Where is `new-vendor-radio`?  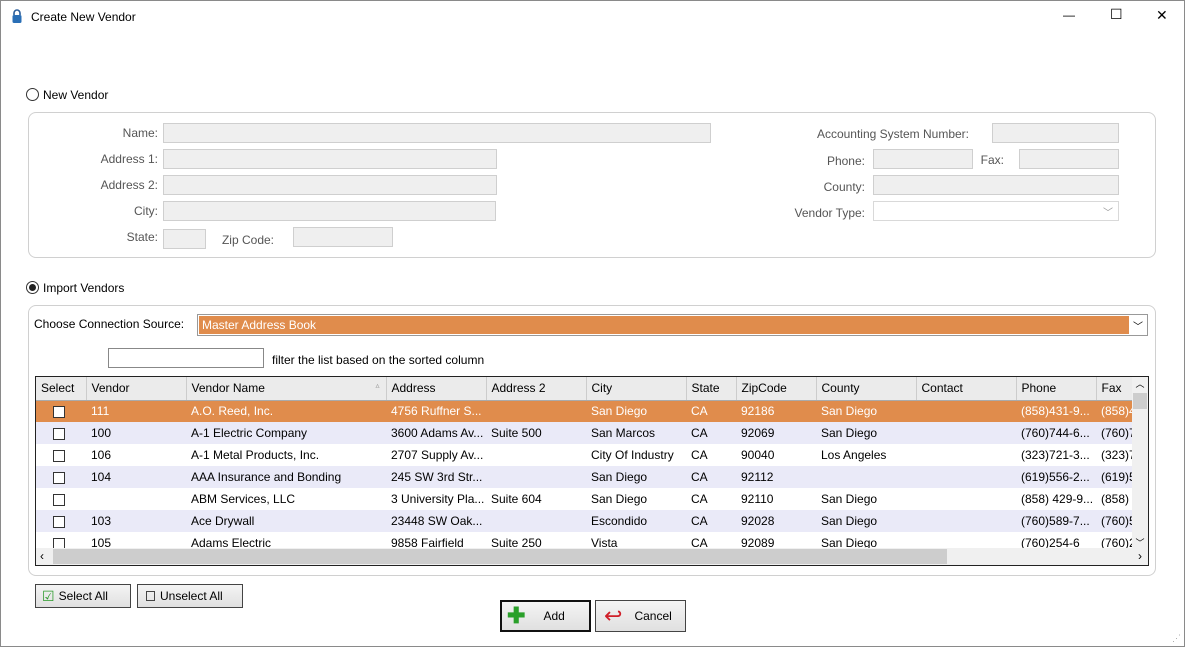
new-vendor-radio is located at coordinates (32, 94).